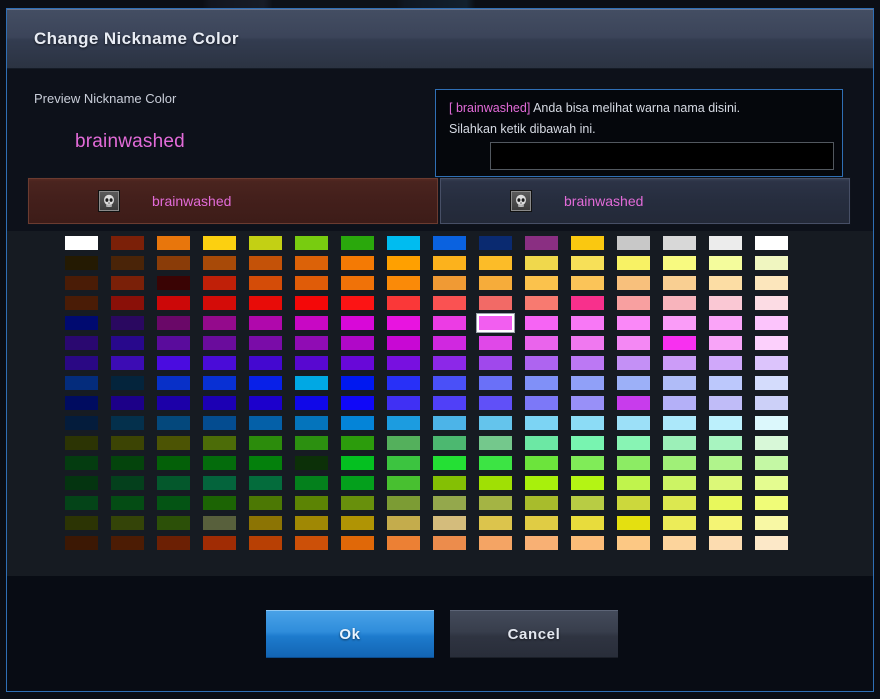  I want to click on ok-button: Ok, so click(350, 634).